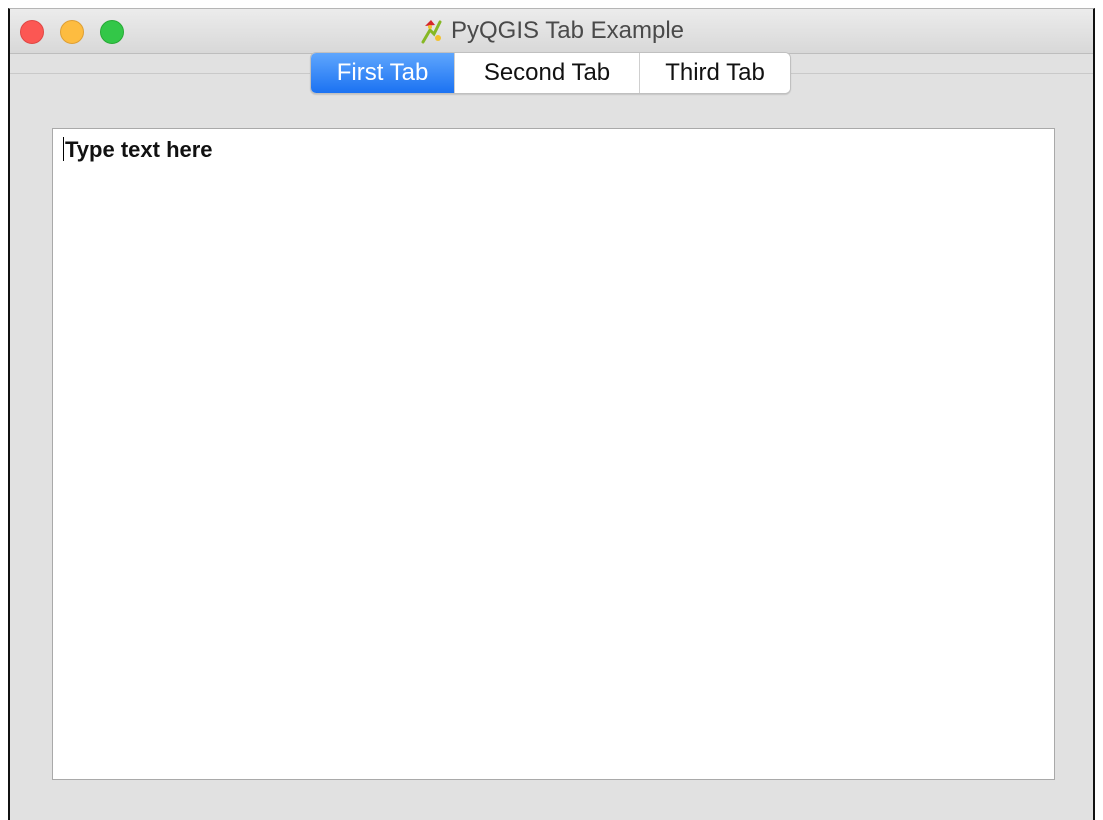 The image size is (1103, 820). What do you see at coordinates (714, 73) in the screenshot?
I see `tab-third: Third Tab` at bounding box center [714, 73].